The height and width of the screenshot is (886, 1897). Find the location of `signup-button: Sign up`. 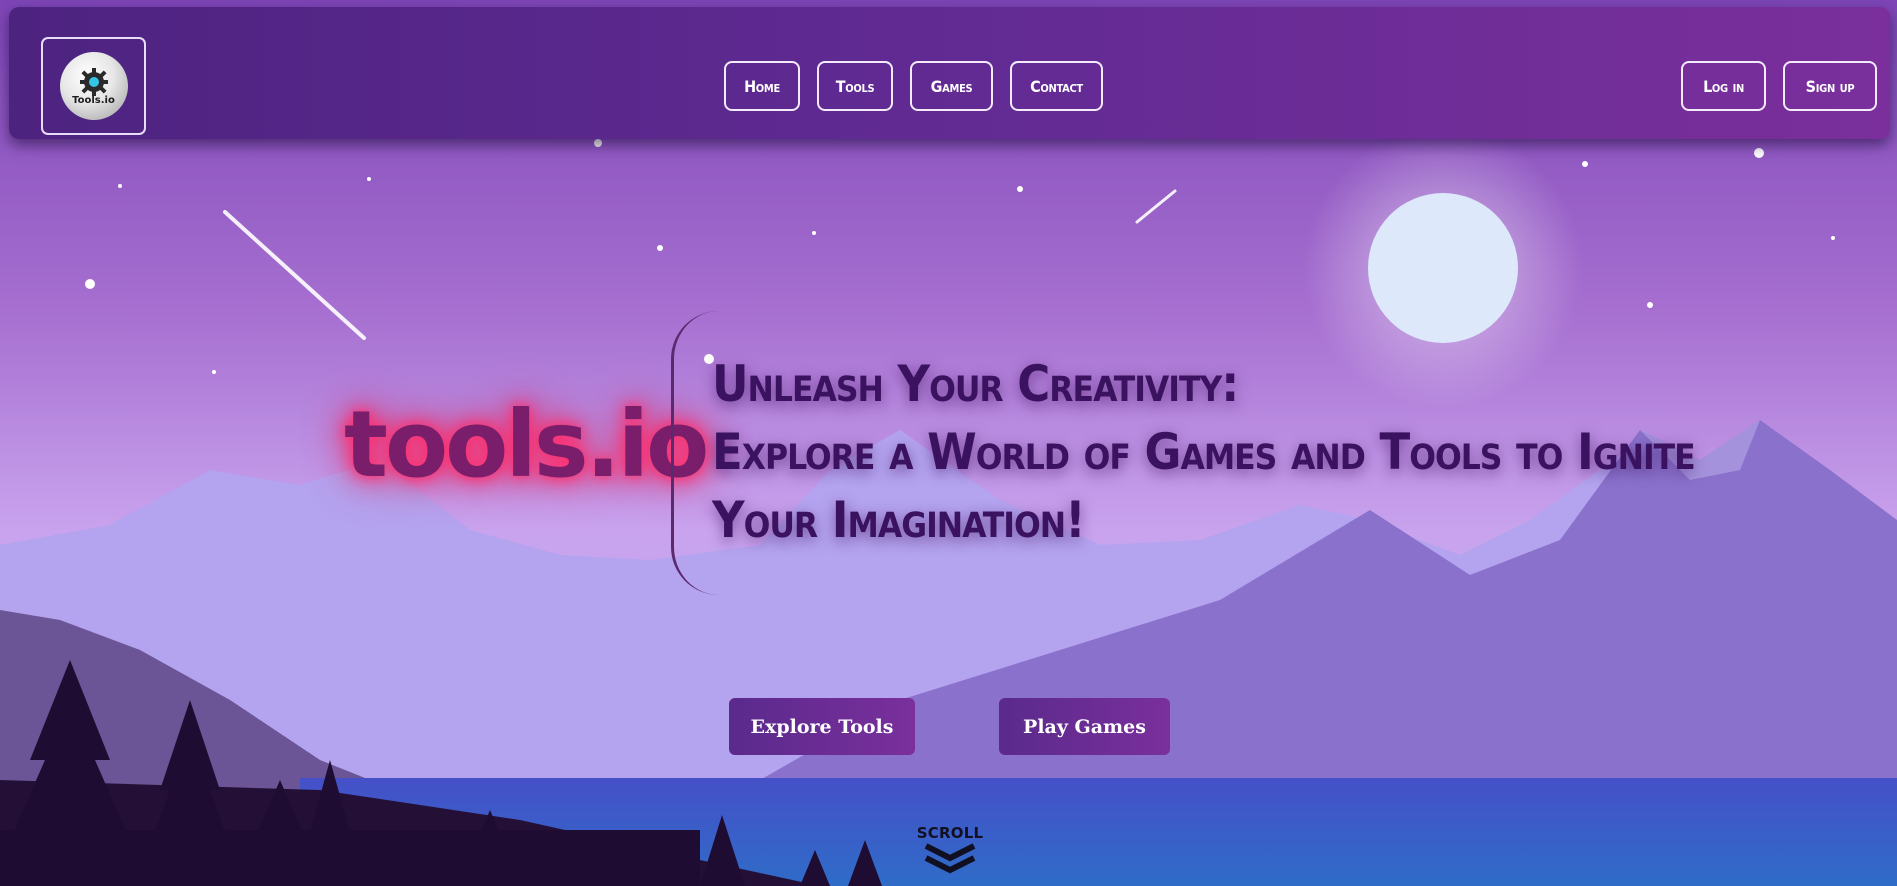

signup-button: Sign up is located at coordinates (1830, 86).